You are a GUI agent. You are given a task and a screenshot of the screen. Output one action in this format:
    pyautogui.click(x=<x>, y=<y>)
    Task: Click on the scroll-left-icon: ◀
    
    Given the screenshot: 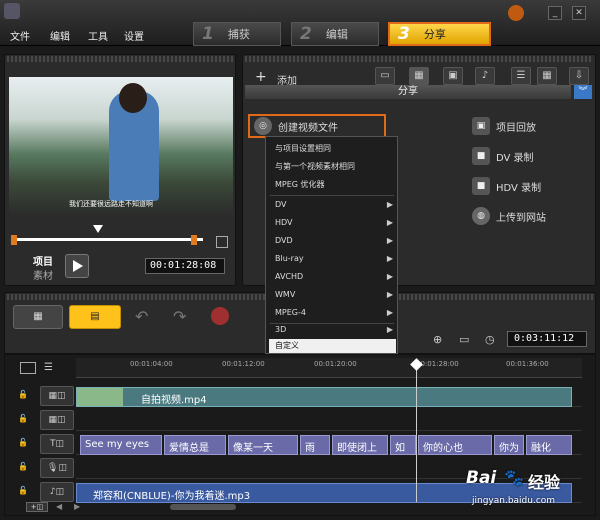 What is the action you would take?
    pyautogui.click(x=59, y=506)
    